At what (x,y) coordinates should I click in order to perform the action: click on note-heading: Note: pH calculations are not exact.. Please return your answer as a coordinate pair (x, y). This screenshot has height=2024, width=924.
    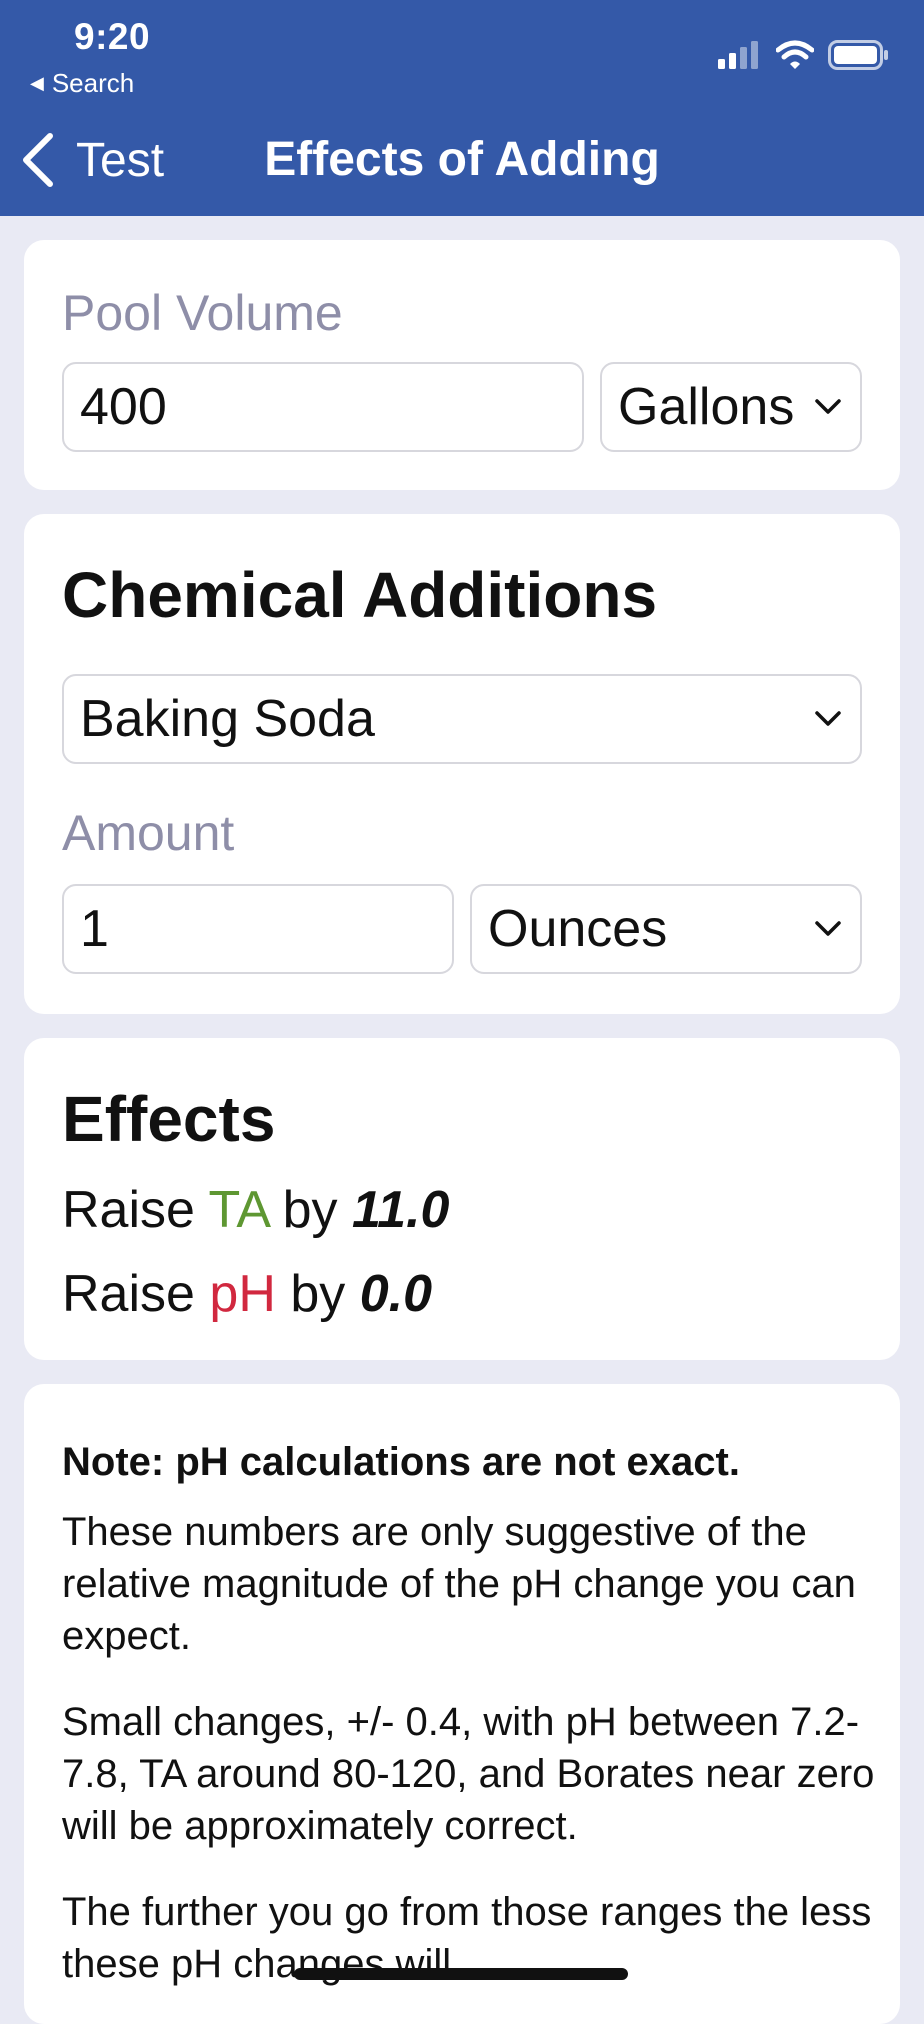
    Looking at the image, I should click on (401, 1462).